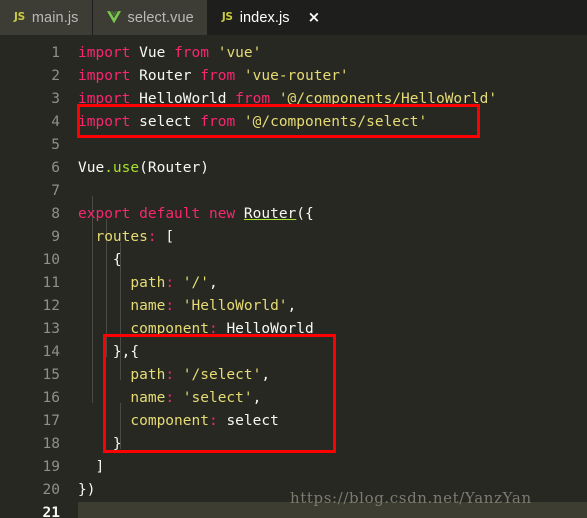  Describe the element at coordinates (51, 352) in the screenshot. I see `line-number: 14` at that location.